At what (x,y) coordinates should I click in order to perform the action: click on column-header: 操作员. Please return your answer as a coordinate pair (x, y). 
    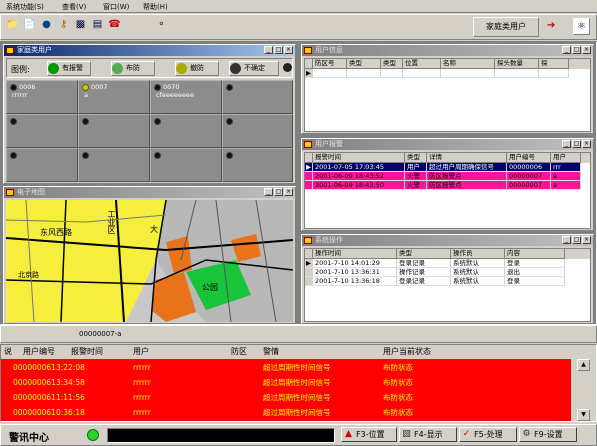
    Looking at the image, I should click on (478, 254).